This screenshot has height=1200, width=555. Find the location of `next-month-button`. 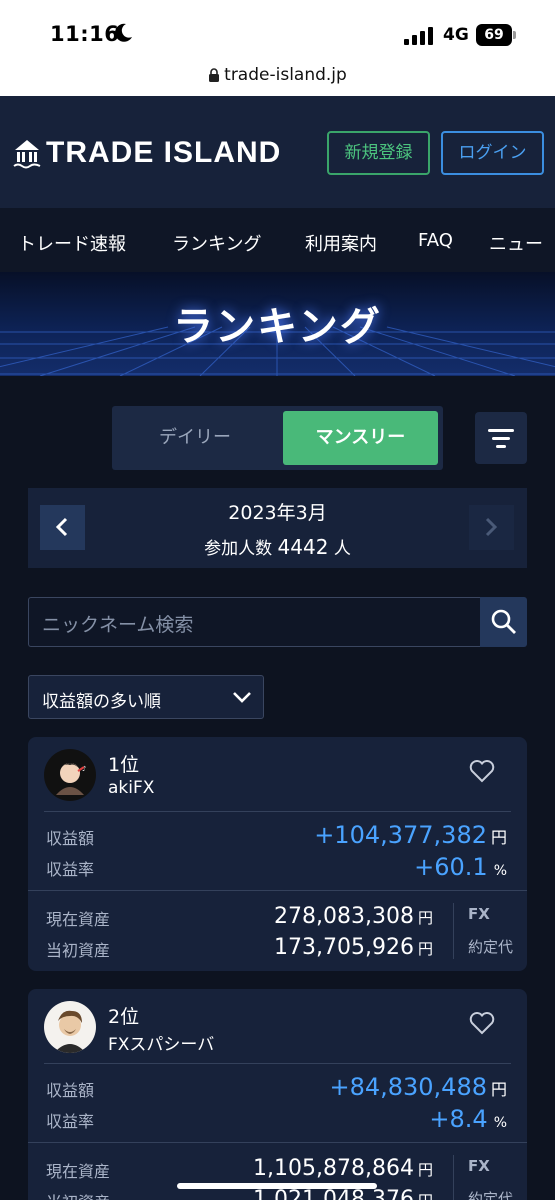

next-month-button is located at coordinates (491, 527).